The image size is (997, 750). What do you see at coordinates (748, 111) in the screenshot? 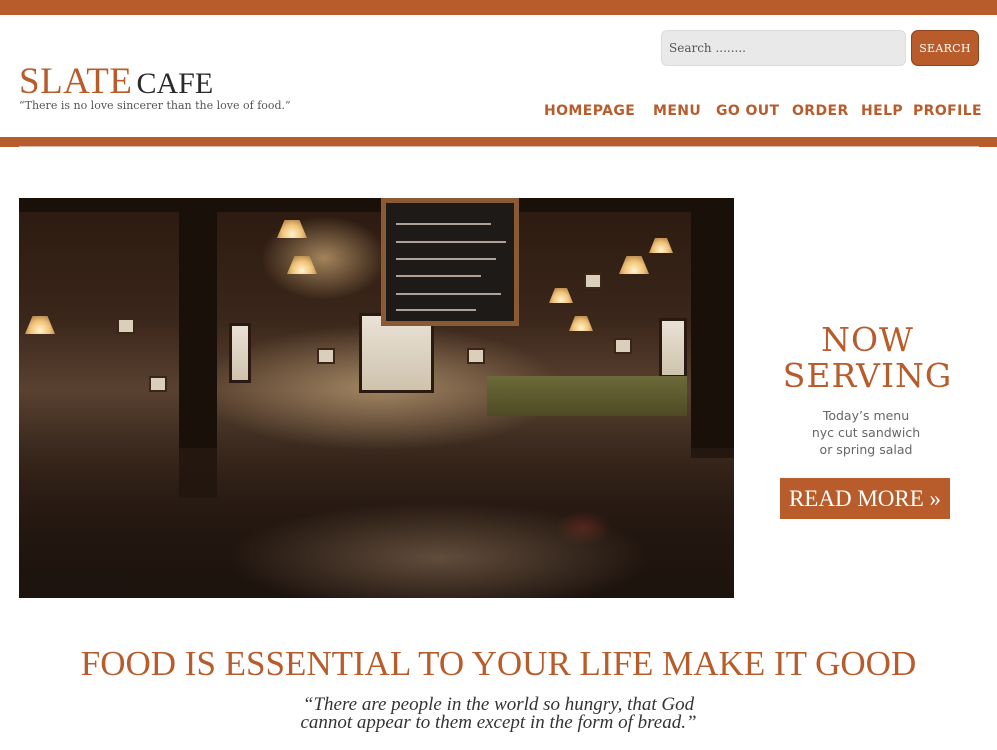
I see `nav-item-go-out: GO OUT` at bounding box center [748, 111].